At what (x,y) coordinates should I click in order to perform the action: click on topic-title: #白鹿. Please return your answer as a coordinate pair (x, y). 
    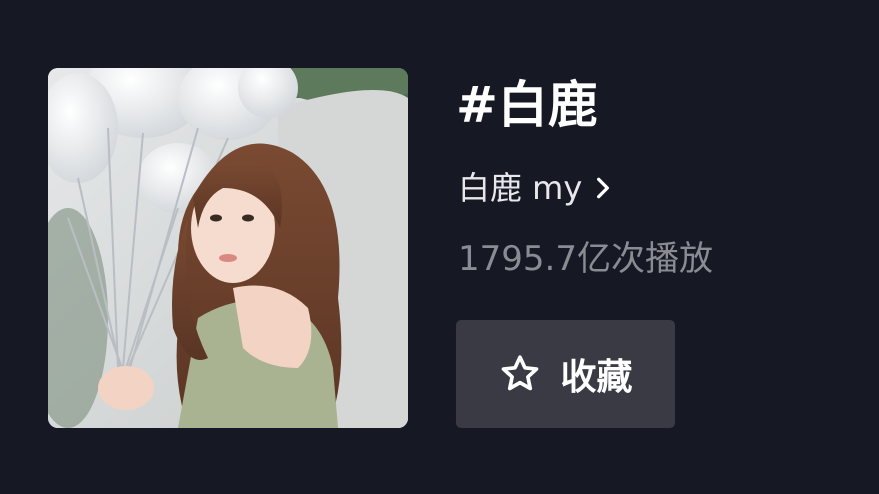
    Looking at the image, I should click on (527, 105).